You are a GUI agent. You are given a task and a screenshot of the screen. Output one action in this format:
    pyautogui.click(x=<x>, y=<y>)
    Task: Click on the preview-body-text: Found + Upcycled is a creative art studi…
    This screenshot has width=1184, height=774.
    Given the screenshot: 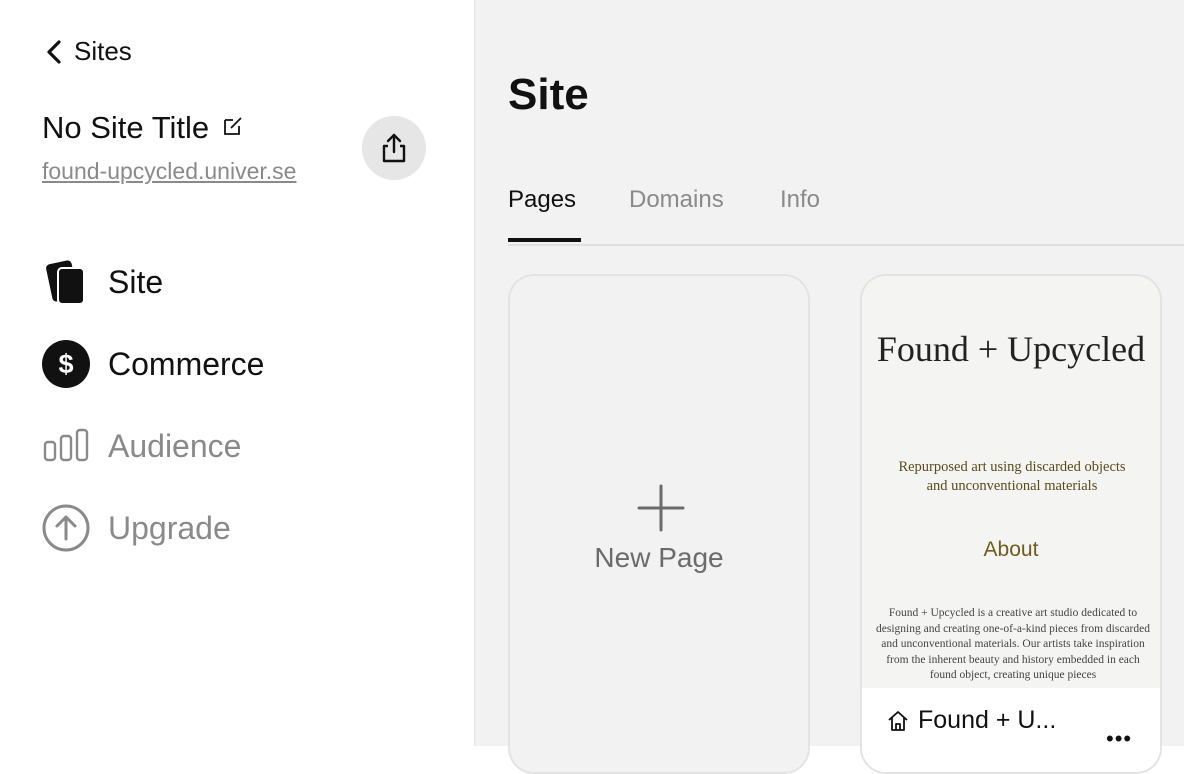 What is the action you would take?
    pyautogui.click(x=1013, y=644)
    